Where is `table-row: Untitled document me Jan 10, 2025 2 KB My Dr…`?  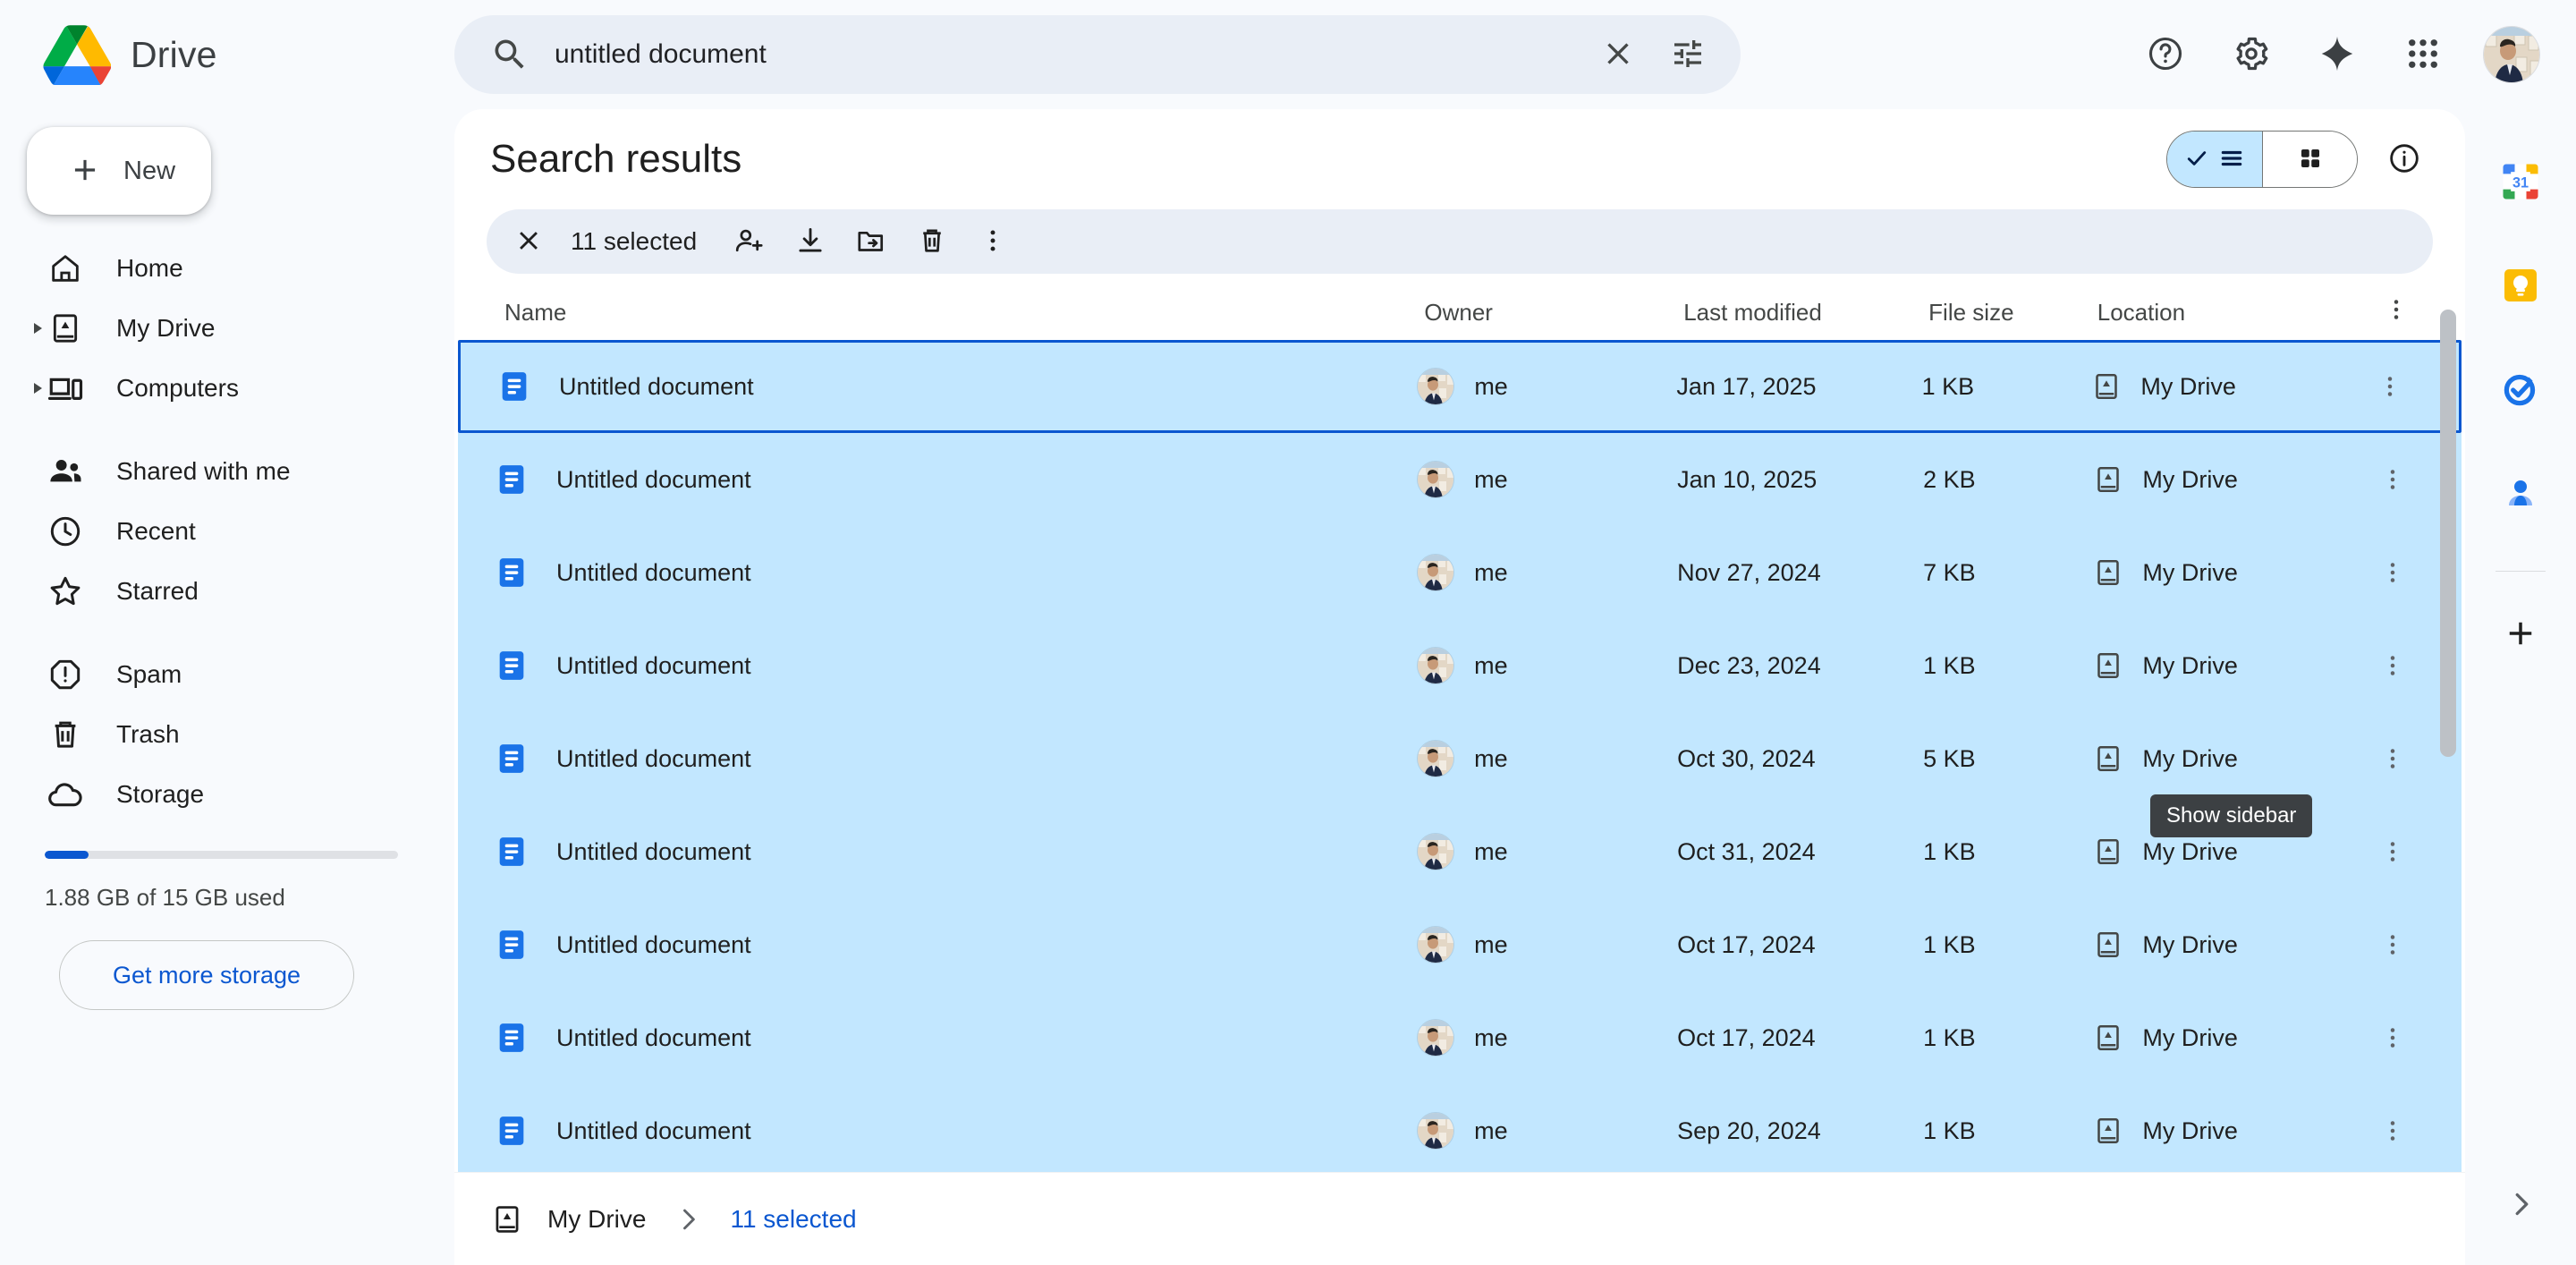 table-row: Untitled document me Jan 10, 2025 2 KB My Dr… is located at coordinates (1460, 479).